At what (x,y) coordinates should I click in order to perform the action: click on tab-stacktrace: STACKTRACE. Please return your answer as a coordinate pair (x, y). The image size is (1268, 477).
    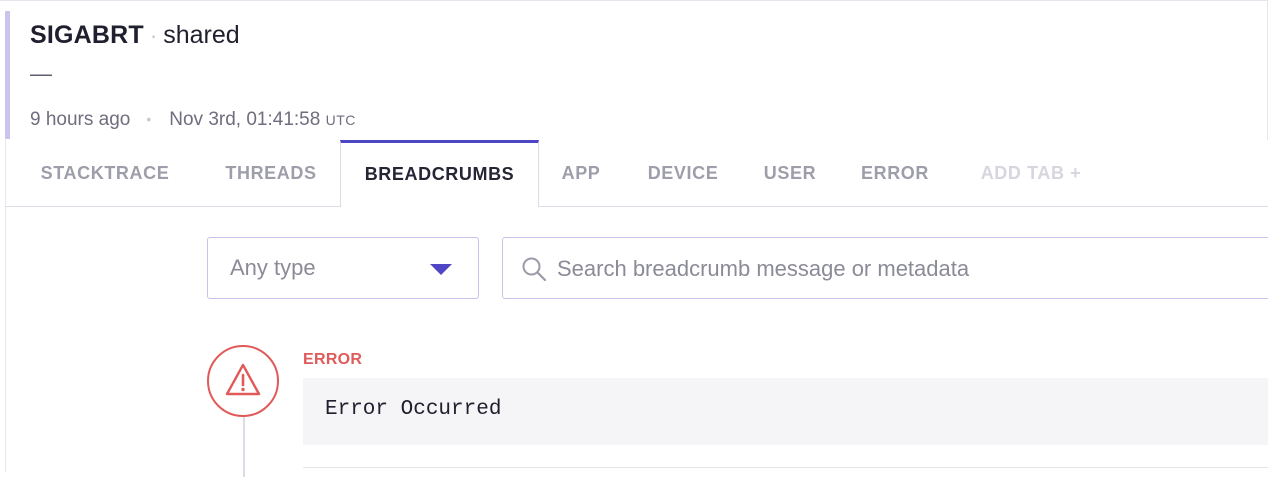
    Looking at the image, I should click on (105, 173).